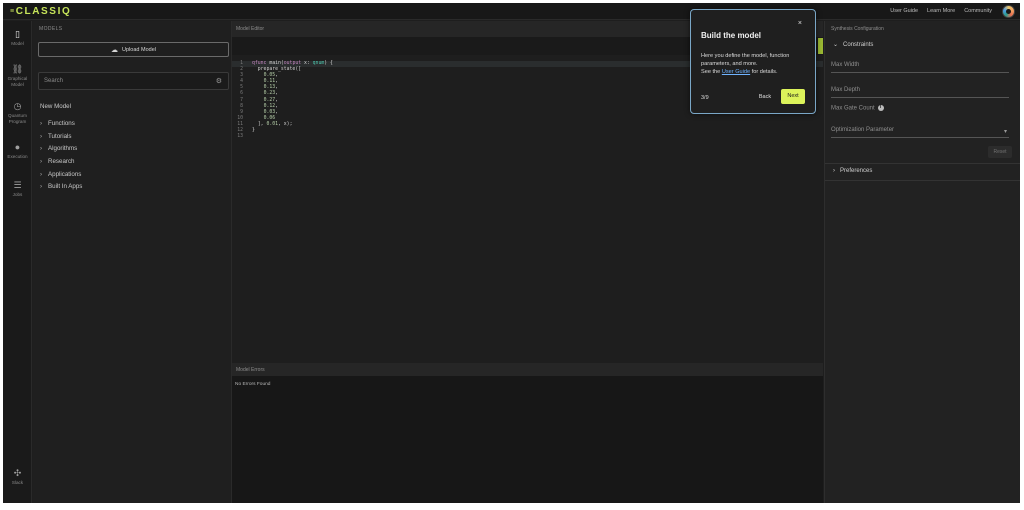  I want to click on code-text: 0.12,, so click(271, 106).